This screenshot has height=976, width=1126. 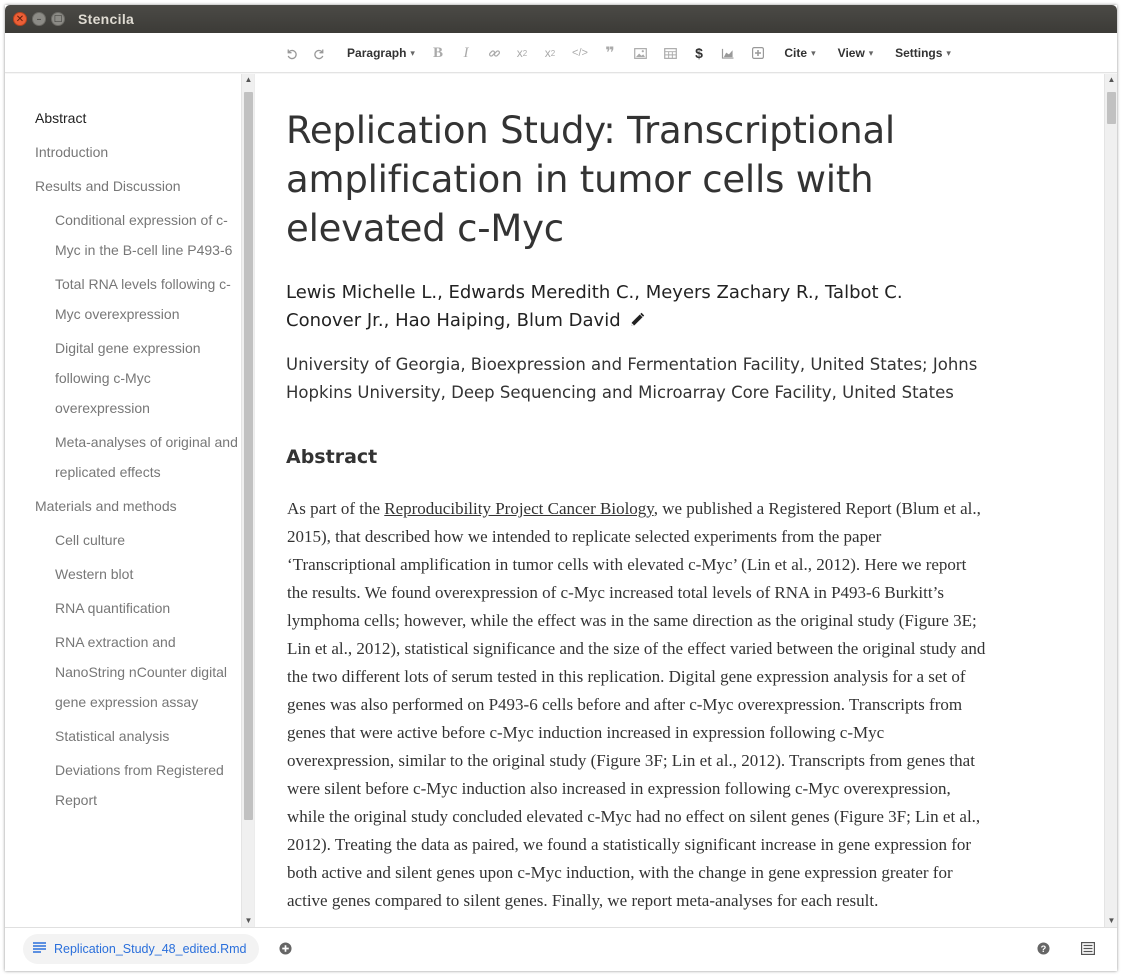 I want to click on quote-icon: ❞, so click(x=610, y=53).